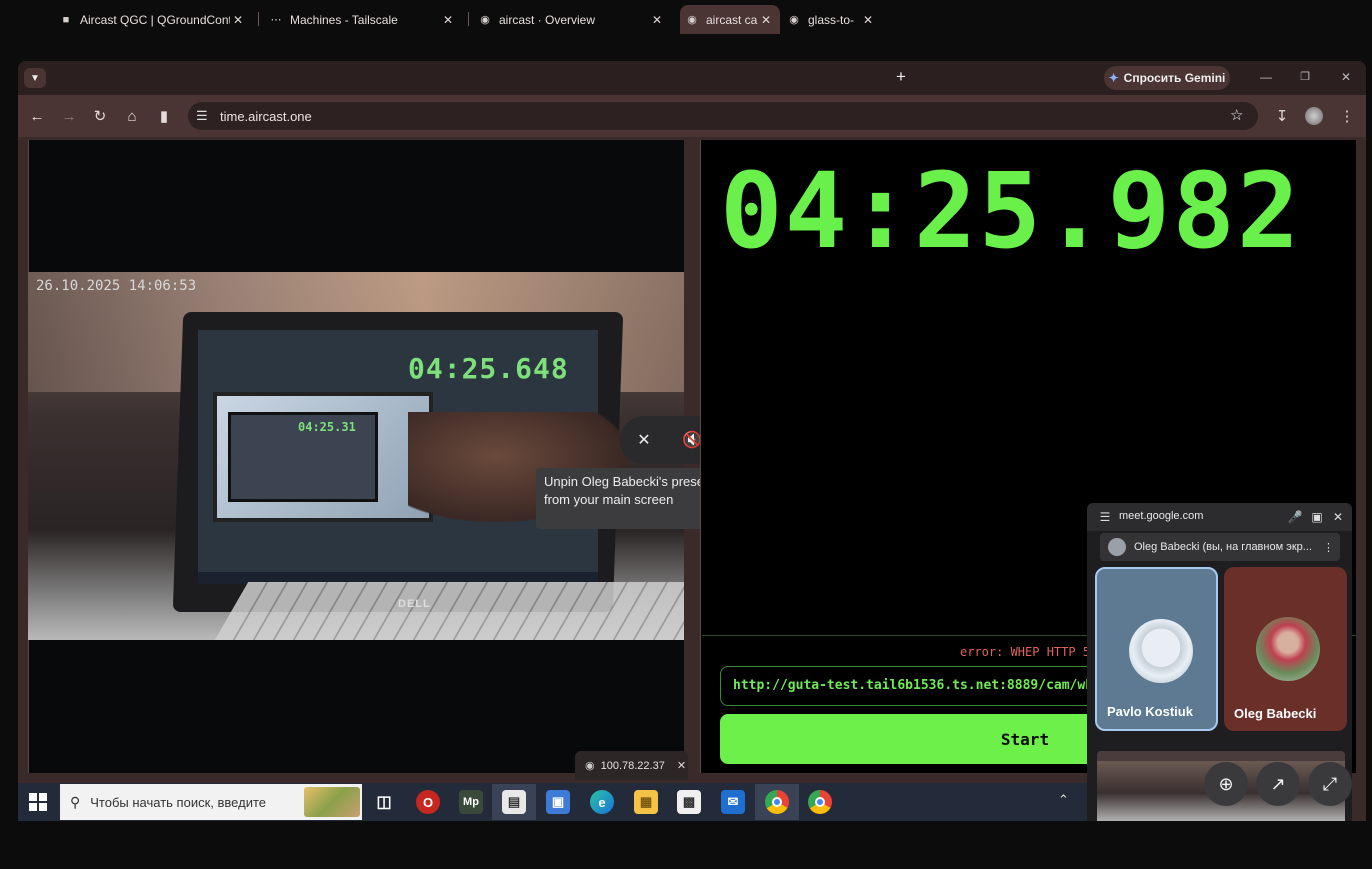  I want to click on windows-start-icon, so click(38, 802).